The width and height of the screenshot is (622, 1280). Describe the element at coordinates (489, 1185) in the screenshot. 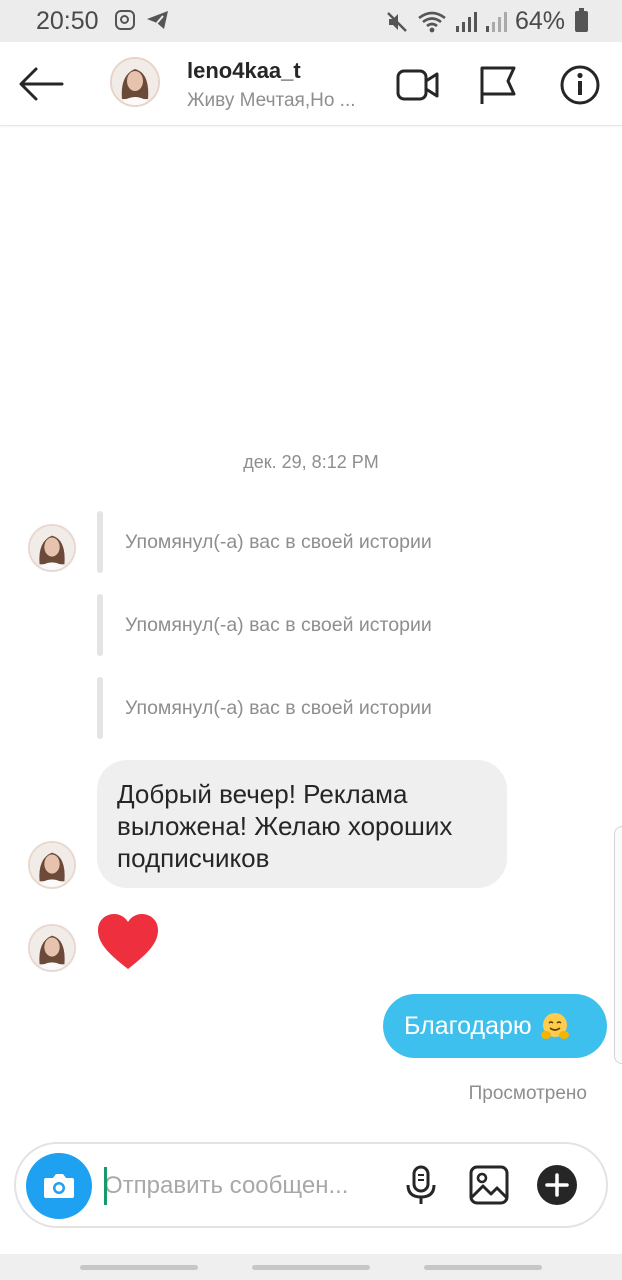

I see `gallery-icon` at that location.